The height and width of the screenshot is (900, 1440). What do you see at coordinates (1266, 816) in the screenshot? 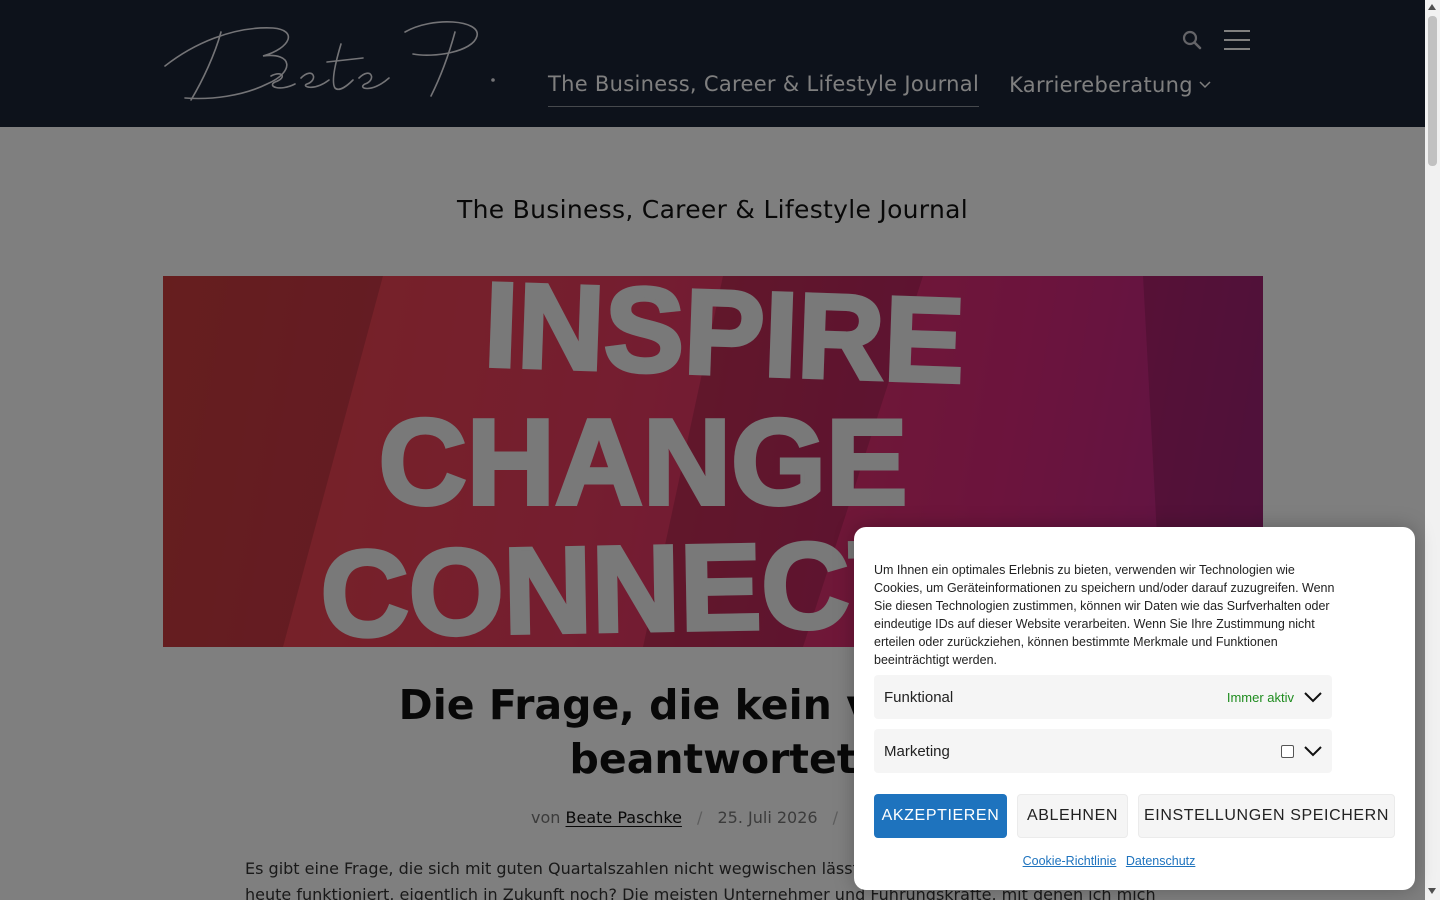
I see `save-preferences-button: EINSTELLUNGEN SPEICHERN` at bounding box center [1266, 816].